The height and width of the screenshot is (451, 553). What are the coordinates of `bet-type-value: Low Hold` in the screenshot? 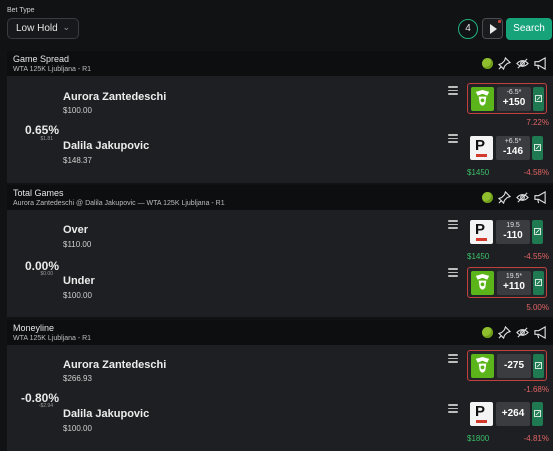 It's located at (37, 28).